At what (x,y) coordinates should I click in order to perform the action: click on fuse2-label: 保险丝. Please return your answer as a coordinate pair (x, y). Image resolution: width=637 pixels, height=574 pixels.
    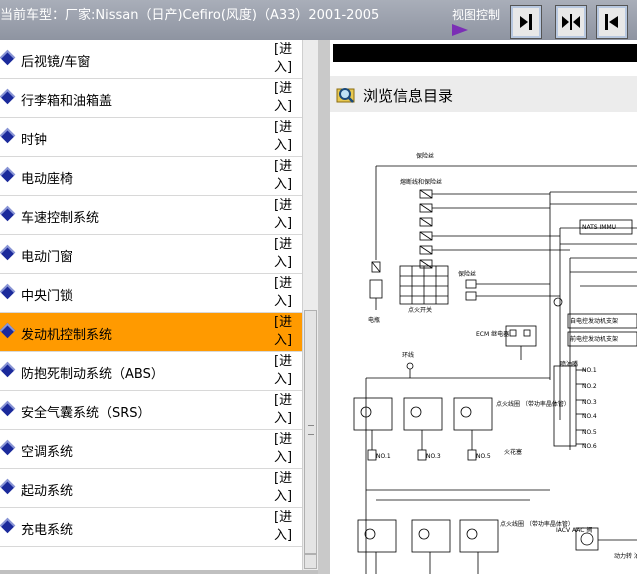
    Looking at the image, I should click on (467, 274).